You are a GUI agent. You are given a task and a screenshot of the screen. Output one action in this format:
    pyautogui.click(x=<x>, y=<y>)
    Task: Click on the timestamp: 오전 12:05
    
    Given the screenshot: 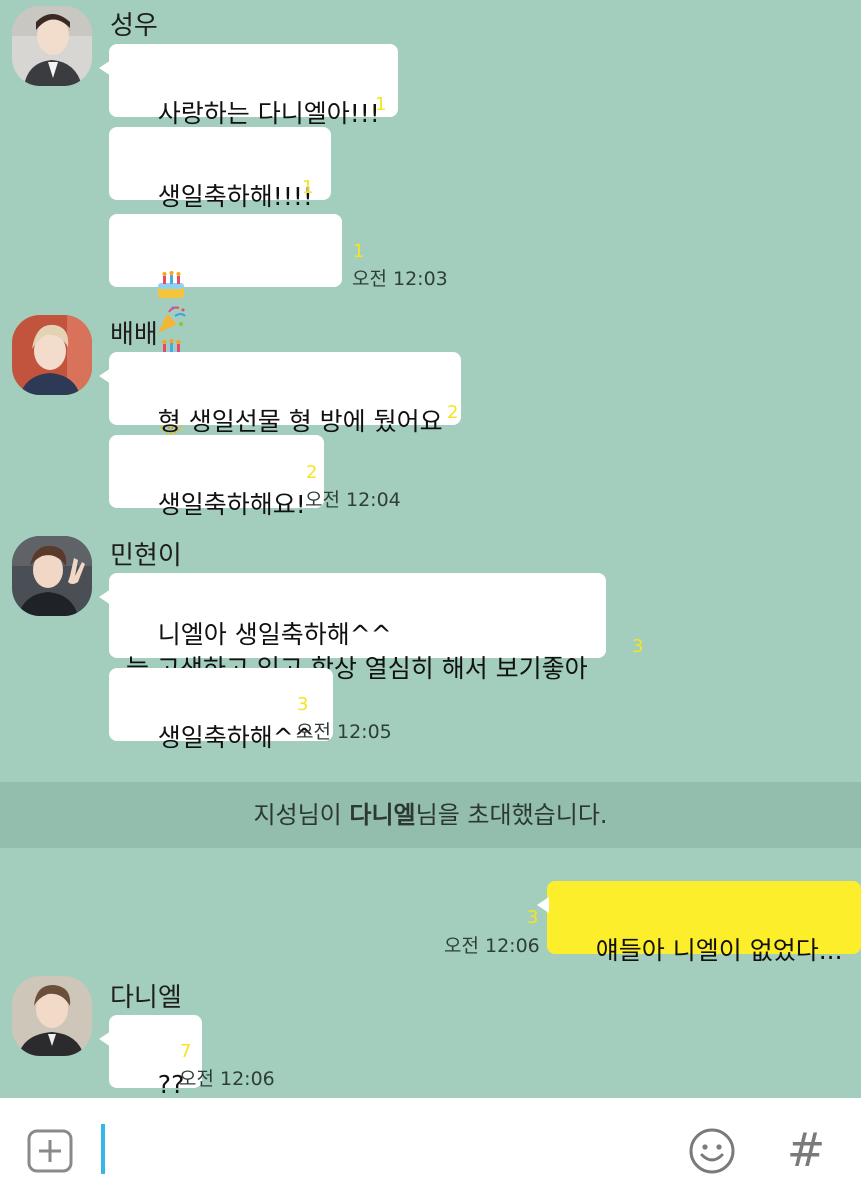 What is the action you would take?
    pyautogui.click(x=344, y=732)
    